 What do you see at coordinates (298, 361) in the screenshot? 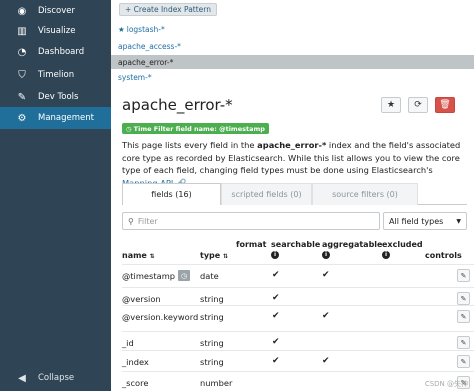
I see `table-row: _index string ✔ ✔ ✎` at bounding box center [298, 361].